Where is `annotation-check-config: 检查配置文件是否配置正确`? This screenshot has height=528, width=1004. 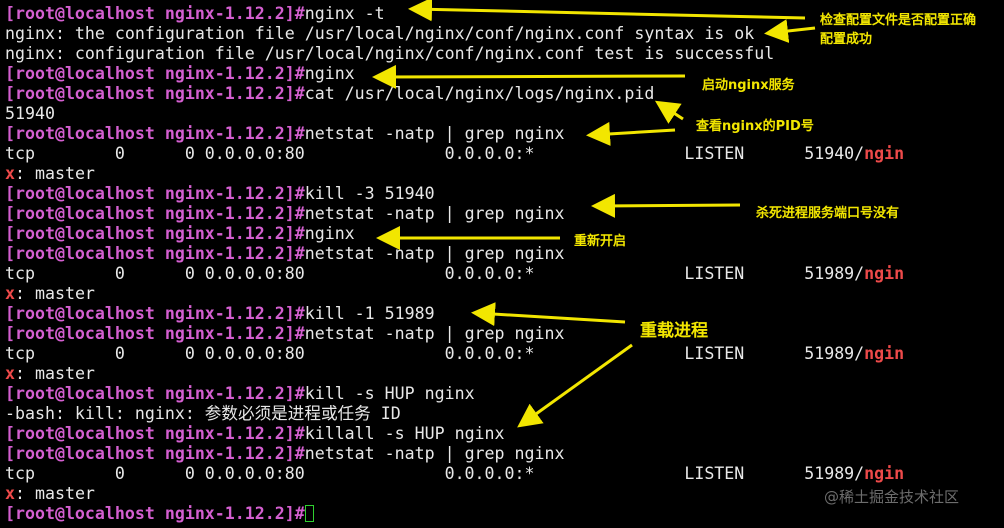
annotation-check-config: 检查配置文件是否配置正确 is located at coordinates (898, 20).